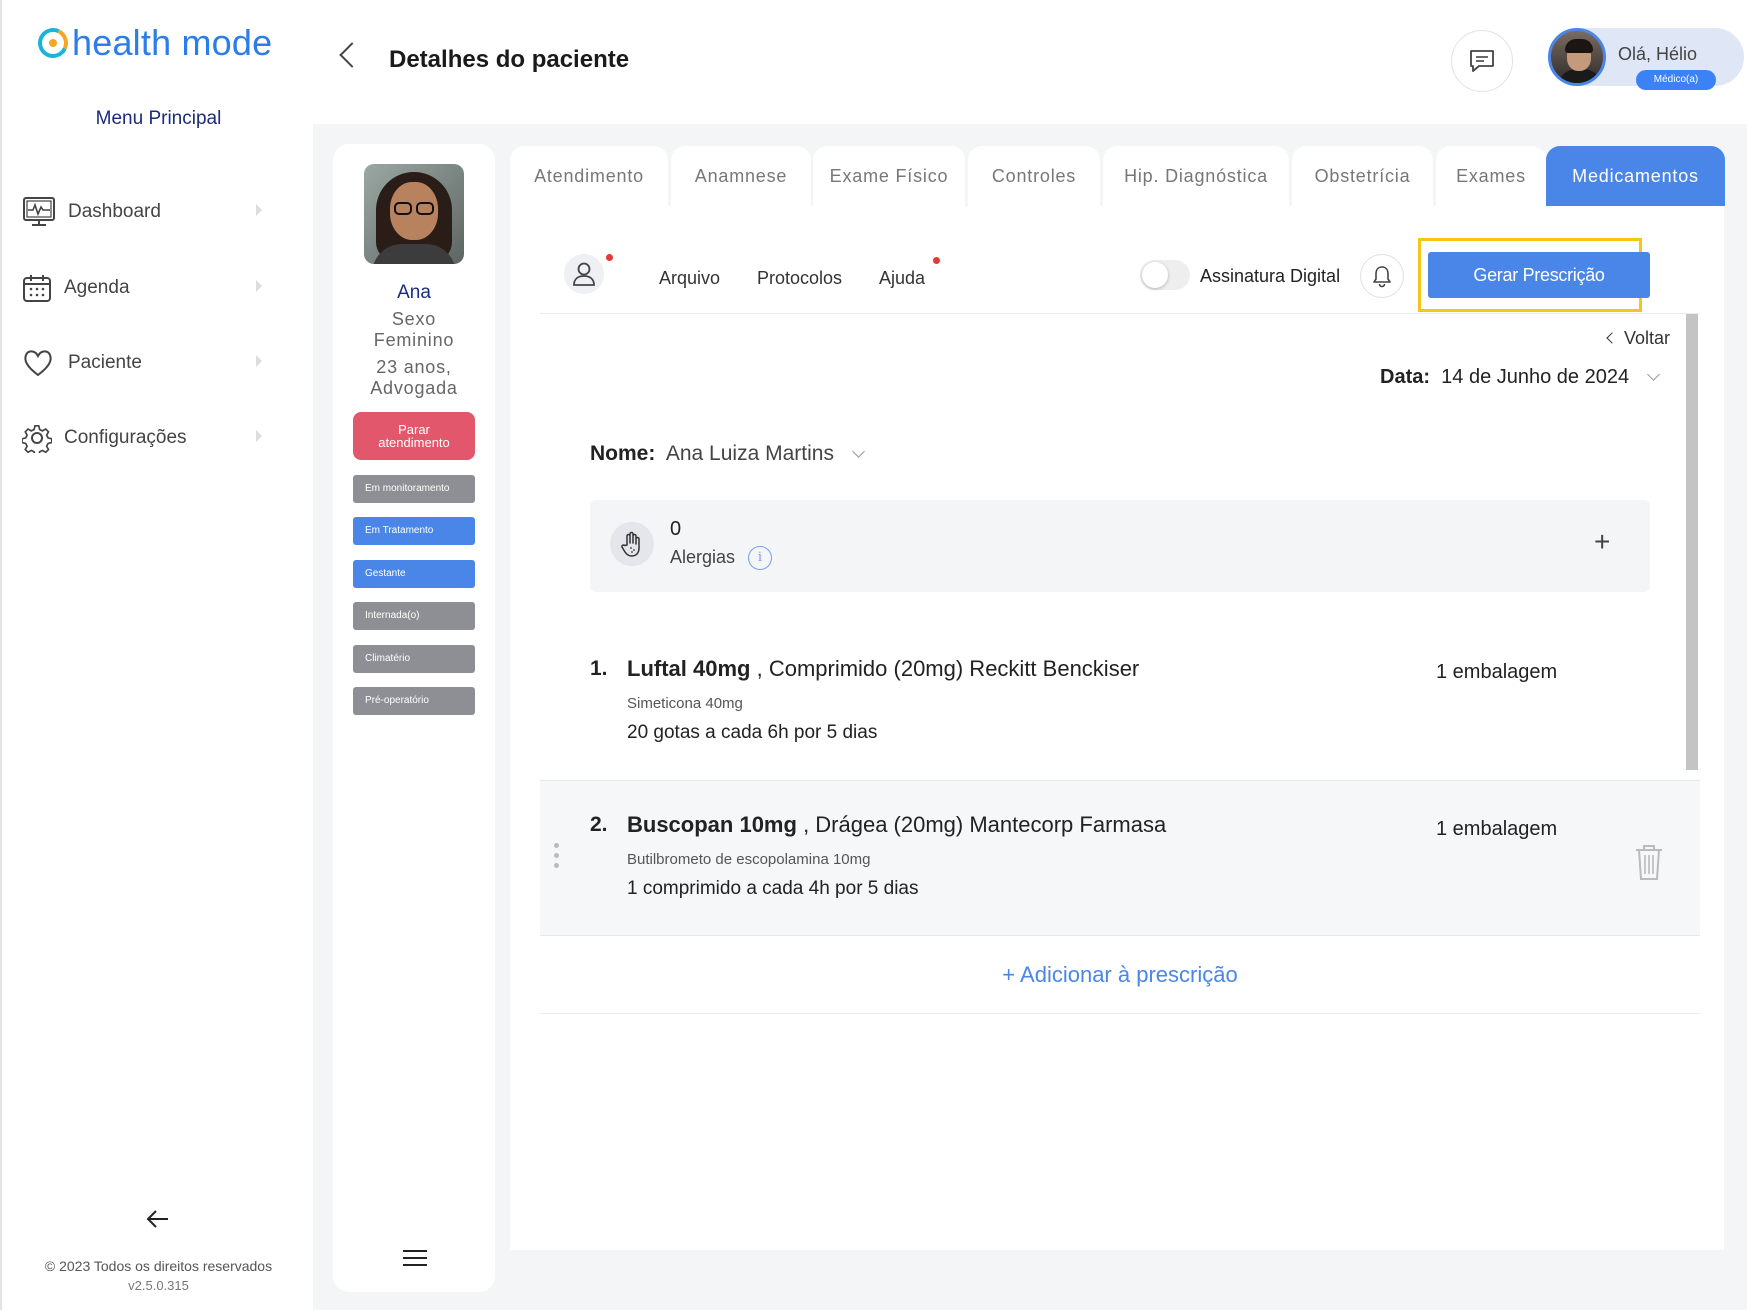 The height and width of the screenshot is (1310, 1747). What do you see at coordinates (414, 489) in the screenshot?
I see `status-em-monitoramento: Em monitoramento` at bounding box center [414, 489].